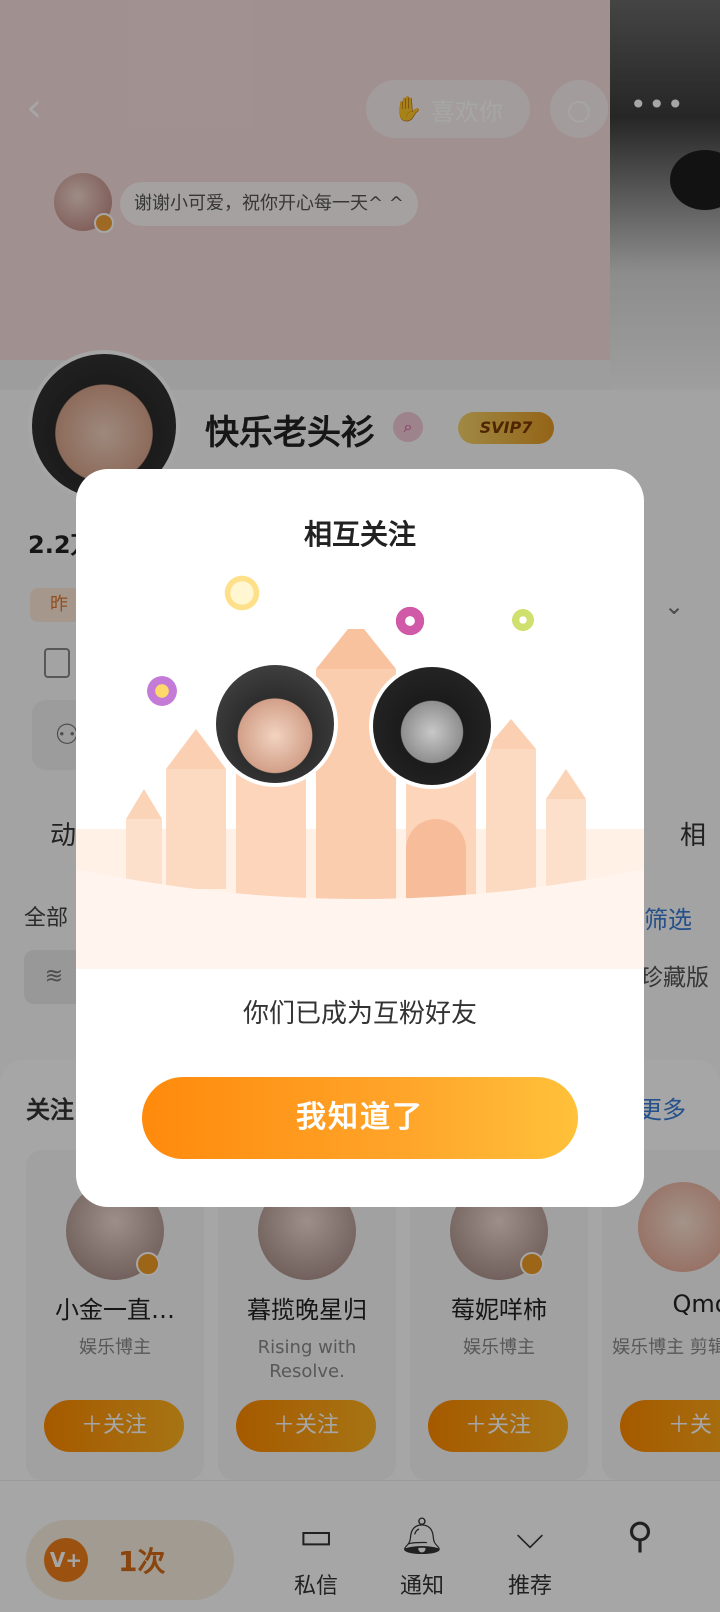 This screenshot has height=1612, width=720. Describe the element at coordinates (275, 724) in the screenshot. I see `my-avatar` at that location.